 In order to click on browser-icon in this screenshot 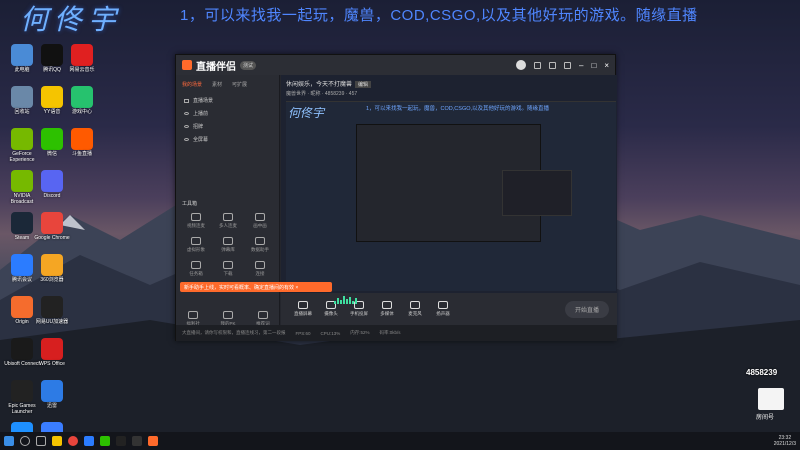, I will do `click(89, 441)`.